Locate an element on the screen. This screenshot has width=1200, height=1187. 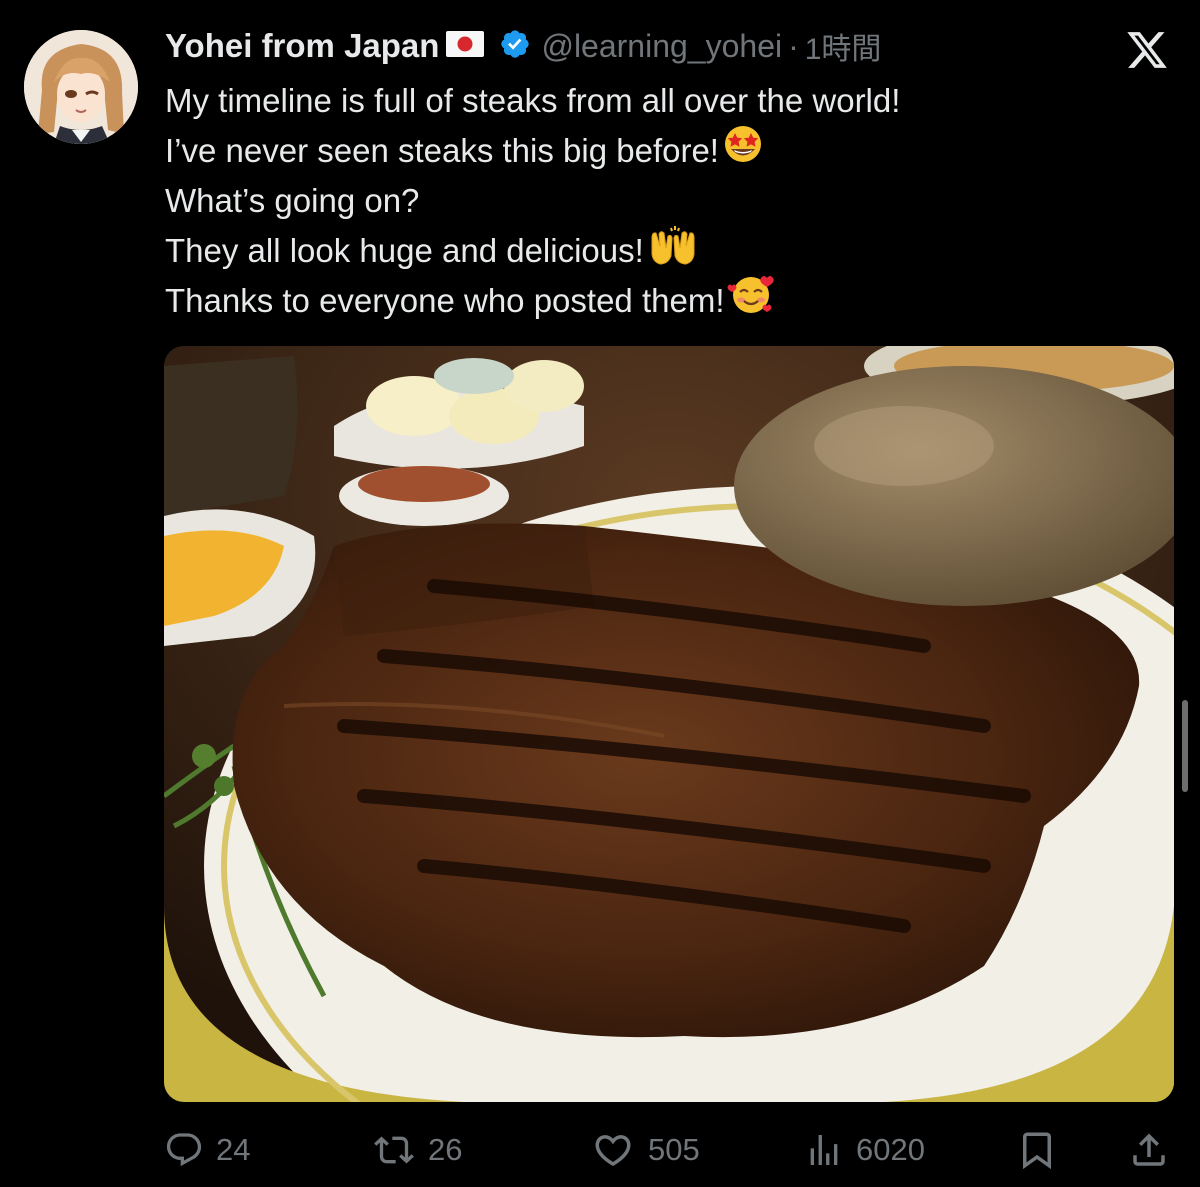
like-count: 505 is located at coordinates (674, 1149).